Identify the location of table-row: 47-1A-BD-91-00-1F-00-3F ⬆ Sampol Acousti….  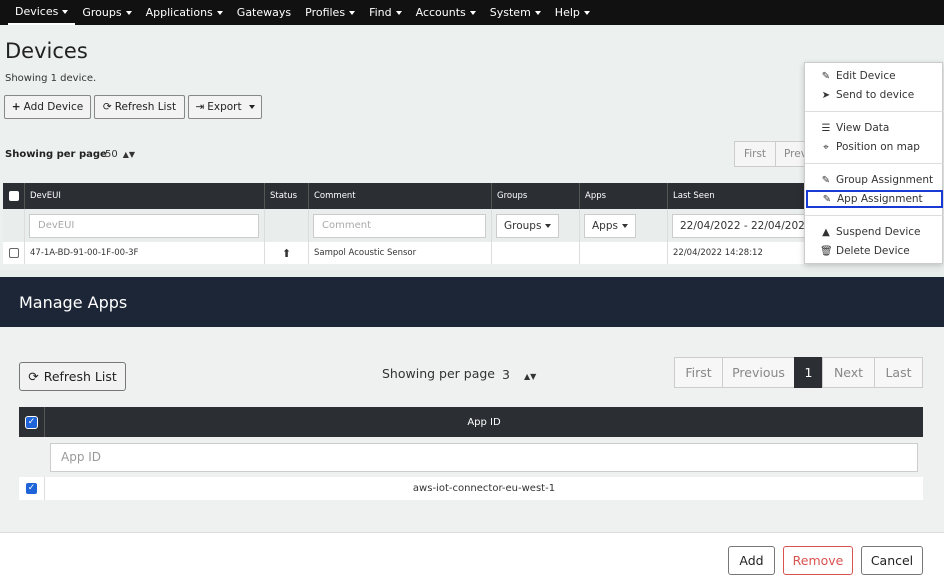
(418, 253).